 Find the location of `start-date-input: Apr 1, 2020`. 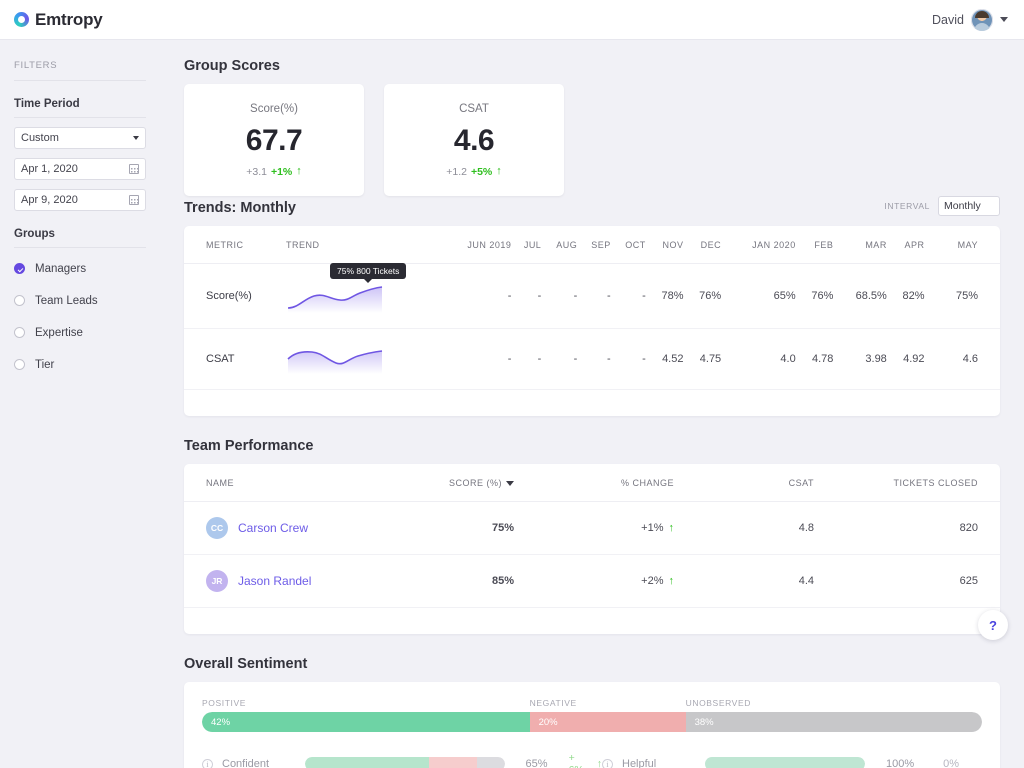

start-date-input: Apr 1, 2020 is located at coordinates (80, 169).